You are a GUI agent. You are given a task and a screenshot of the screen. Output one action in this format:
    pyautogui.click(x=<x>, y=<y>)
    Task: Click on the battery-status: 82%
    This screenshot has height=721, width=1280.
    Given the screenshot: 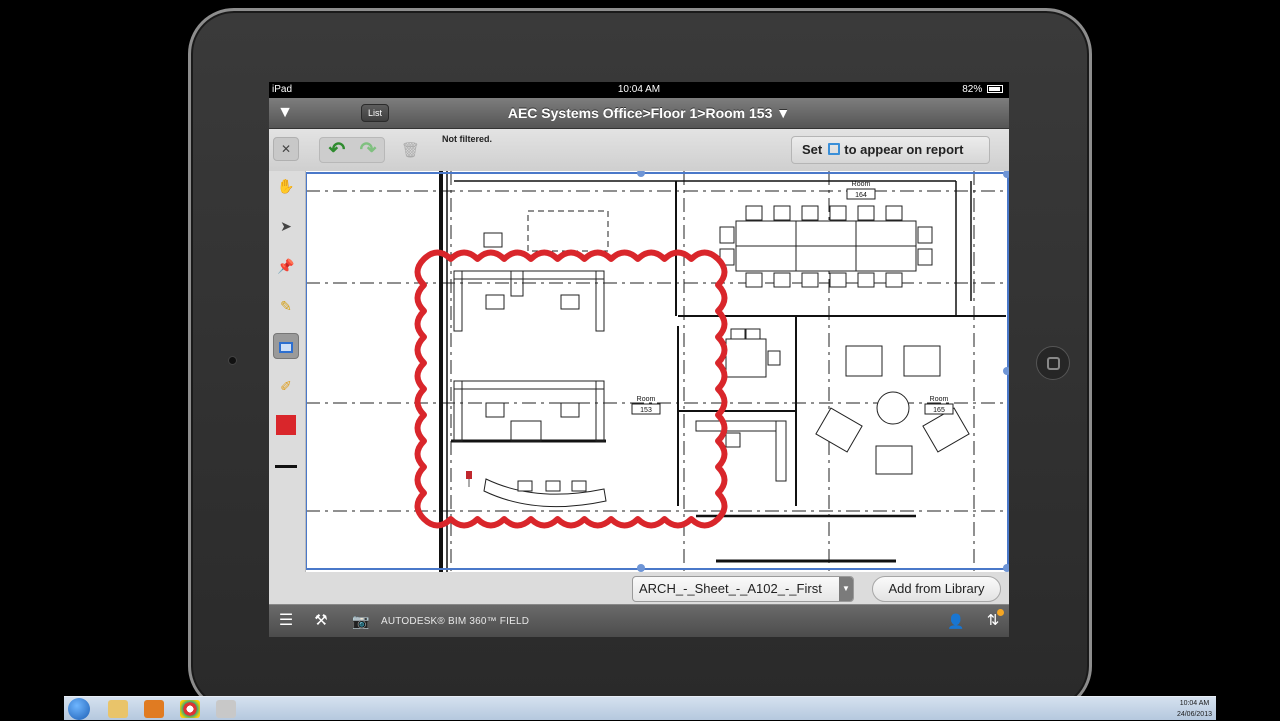 What is the action you would take?
    pyautogui.click(x=982, y=90)
    